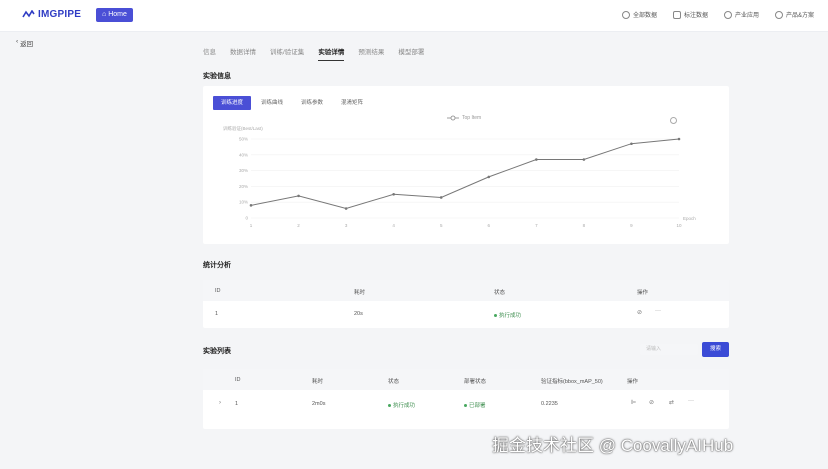 The image size is (828, 469). What do you see at coordinates (584, 225) in the screenshot?
I see `x-tick-label: 8` at bounding box center [584, 225].